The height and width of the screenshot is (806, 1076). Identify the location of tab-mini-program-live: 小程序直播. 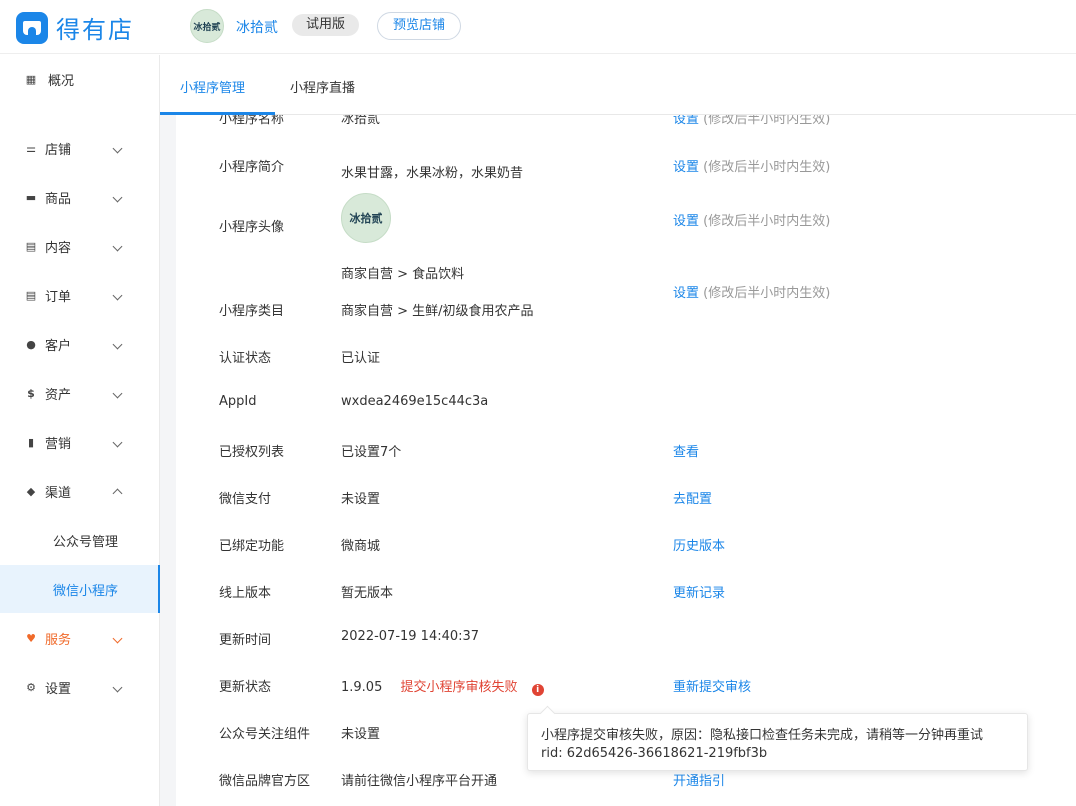
(322, 86).